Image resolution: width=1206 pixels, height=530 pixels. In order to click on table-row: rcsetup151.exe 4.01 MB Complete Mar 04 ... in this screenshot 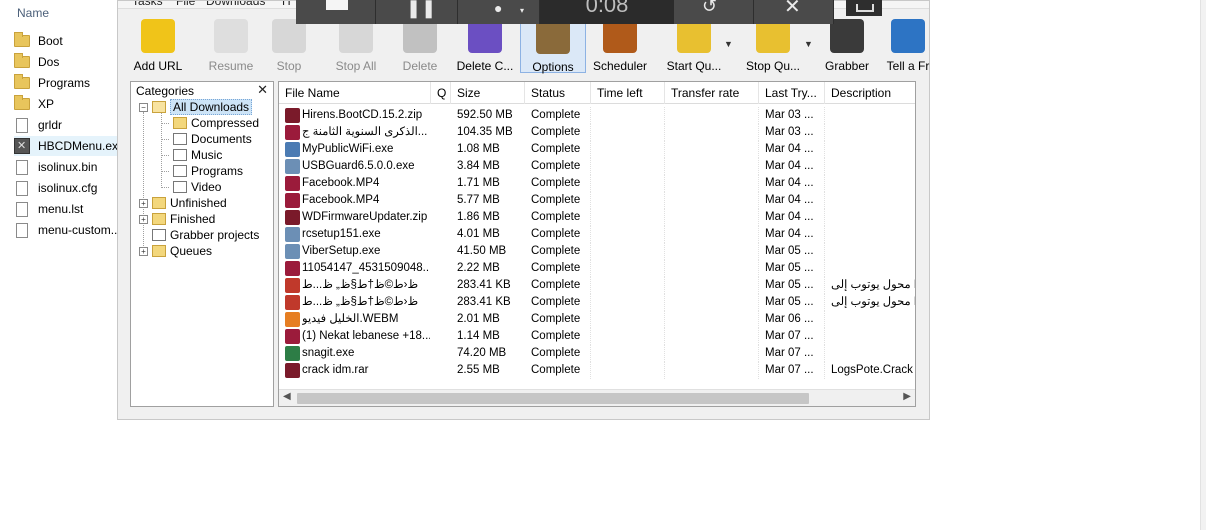, I will do `click(597, 234)`.